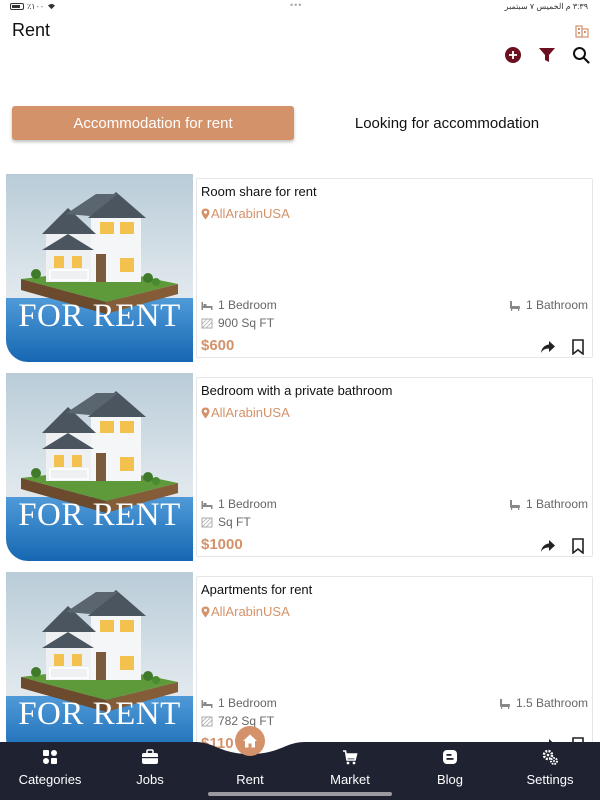 This screenshot has width=600, height=800. Describe the element at coordinates (50, 757) in the screenshot. I see `categories-icon` at that location.